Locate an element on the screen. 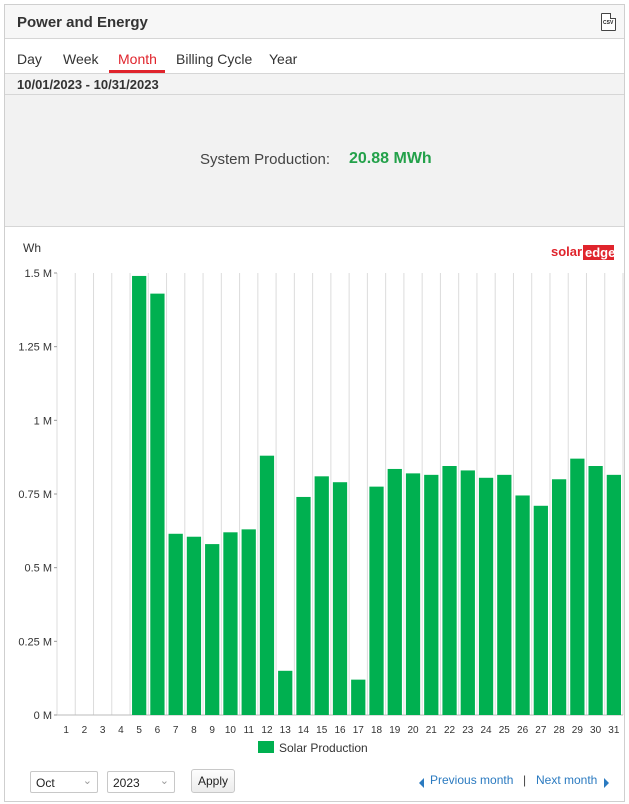 The width and height of the screenshot is (629, 804). csv-icon-label: CSV is located at coordinates (608, 23).